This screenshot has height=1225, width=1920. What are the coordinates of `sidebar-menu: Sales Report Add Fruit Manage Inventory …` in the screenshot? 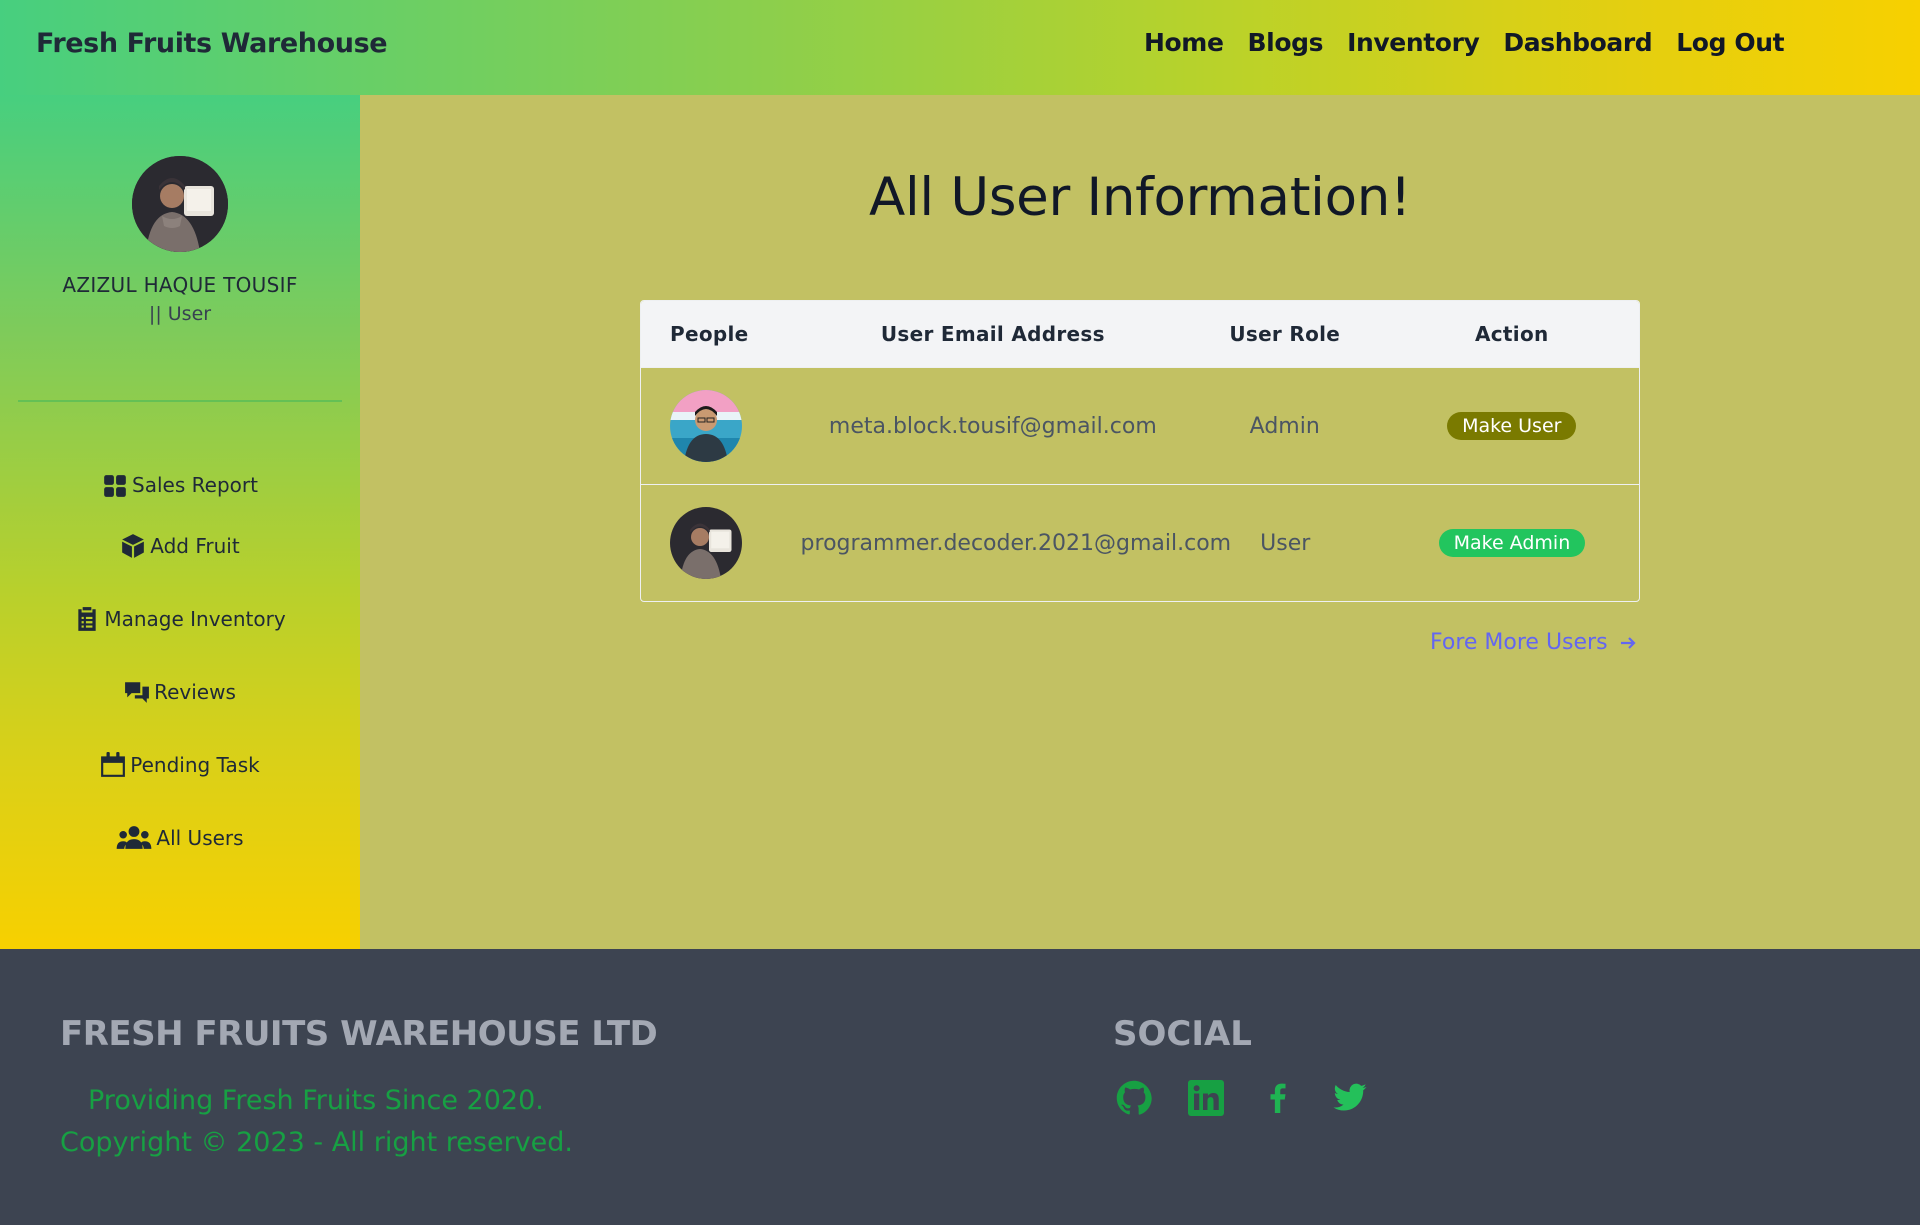 It's located at (180, 673).